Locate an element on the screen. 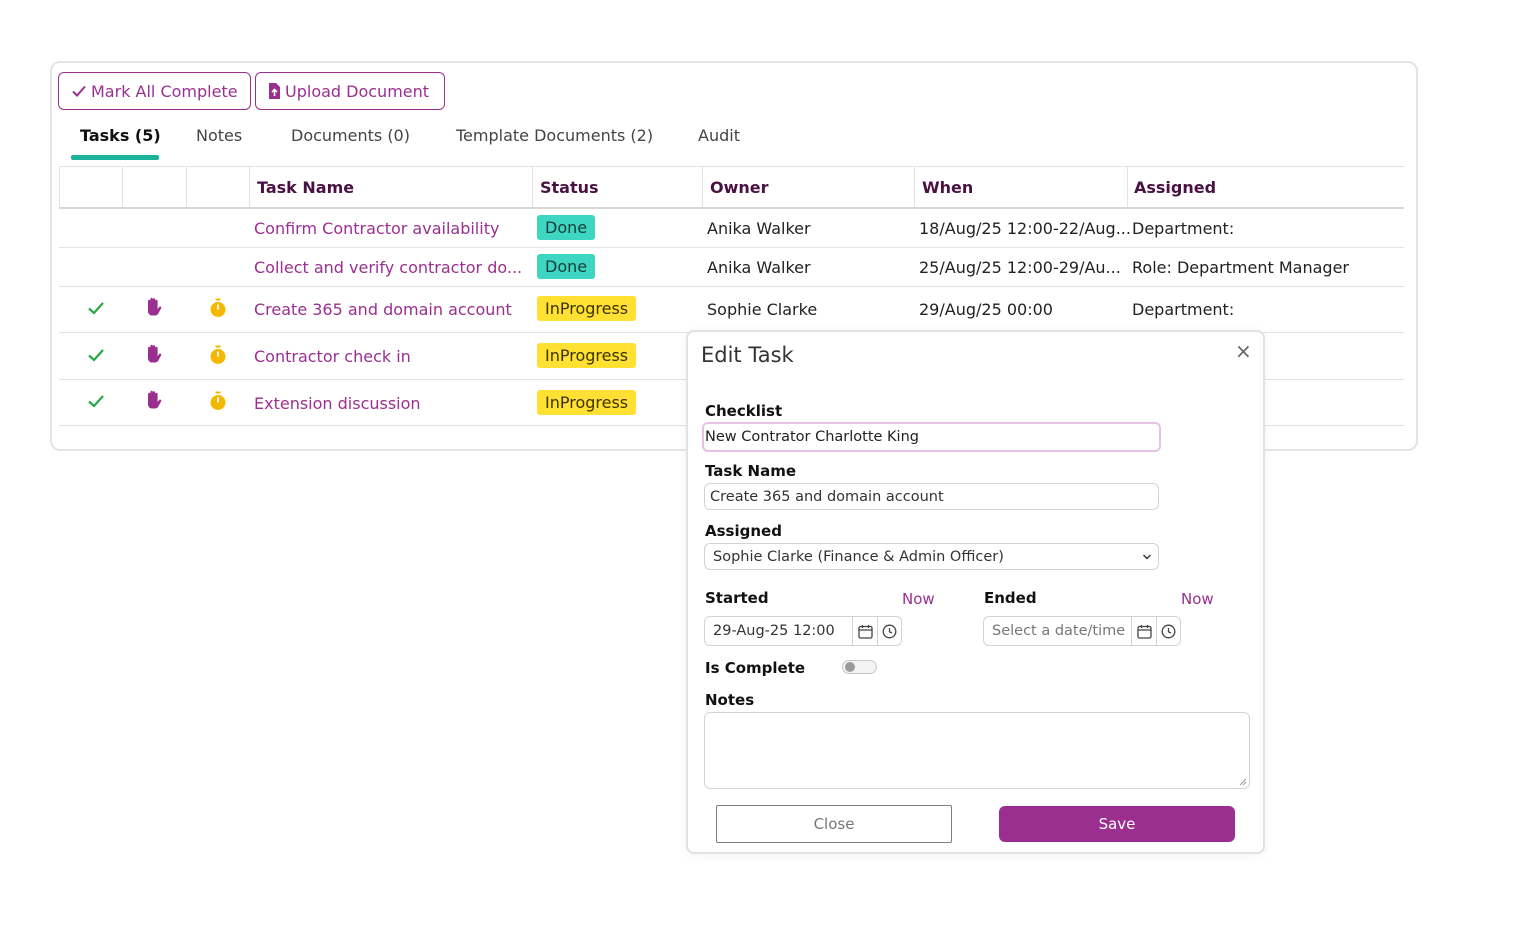 The width and height of the screenshot is (1536, 943). is-complete-label: Is Complete is located at coordinates (755, 668).